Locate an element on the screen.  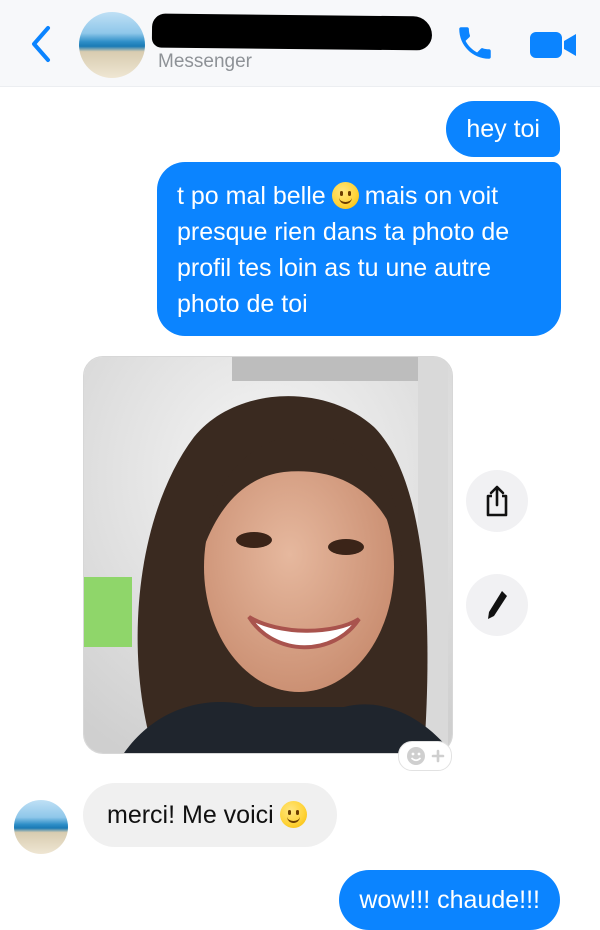
video-camera-icon is located at coordinates (553, 45).